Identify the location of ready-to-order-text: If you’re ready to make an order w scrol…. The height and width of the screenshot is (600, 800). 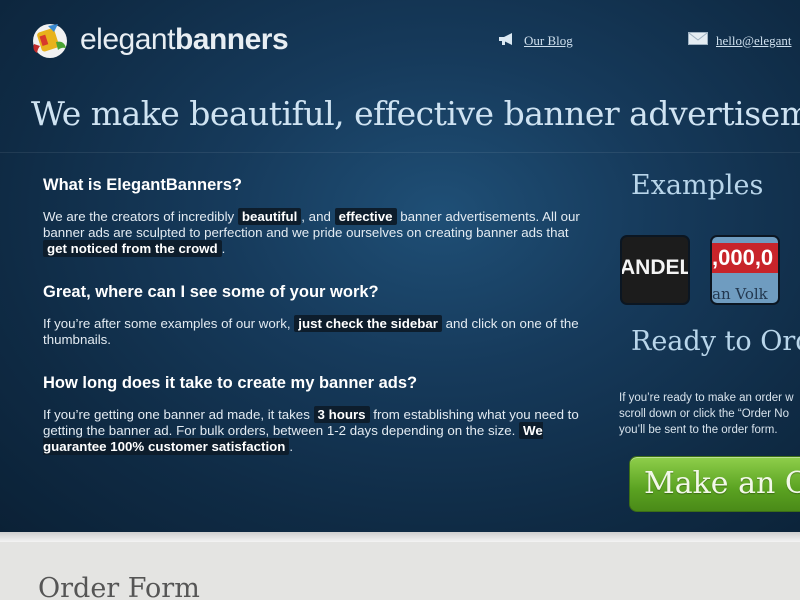
(709, 414).